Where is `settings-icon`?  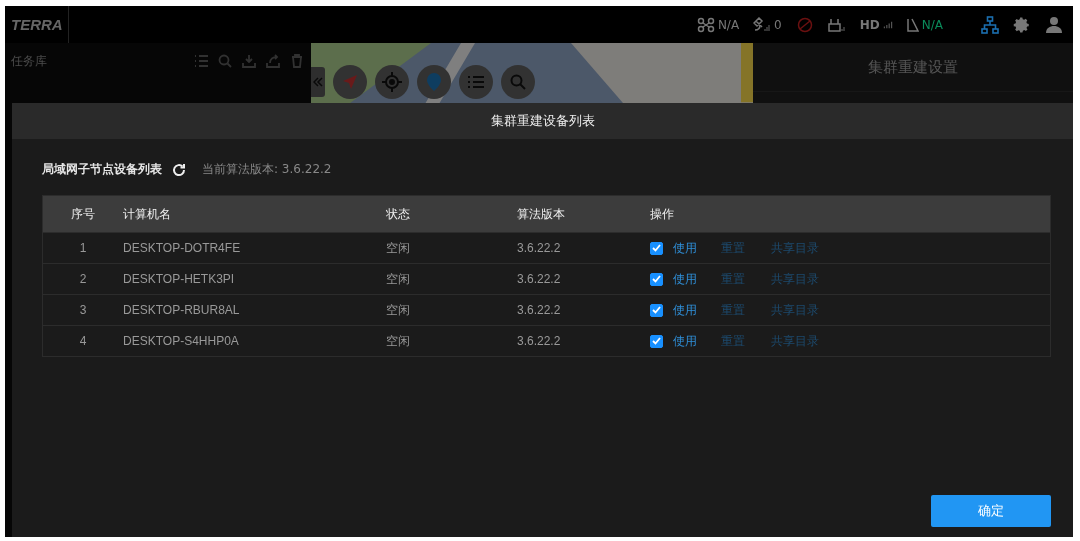 settings-icon is located at coordinates (1022, 24).